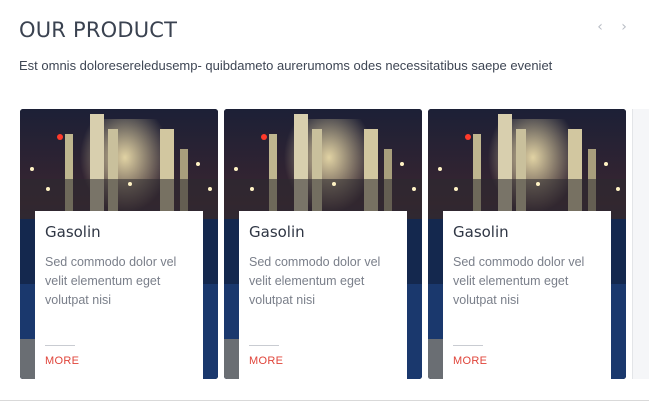 This screenshot has height=404, width=649. What do you see at coordinates (98, 30) in the screenshot?
I see `section-title: OUR PRODUCT` at bounding box center [98, 30].